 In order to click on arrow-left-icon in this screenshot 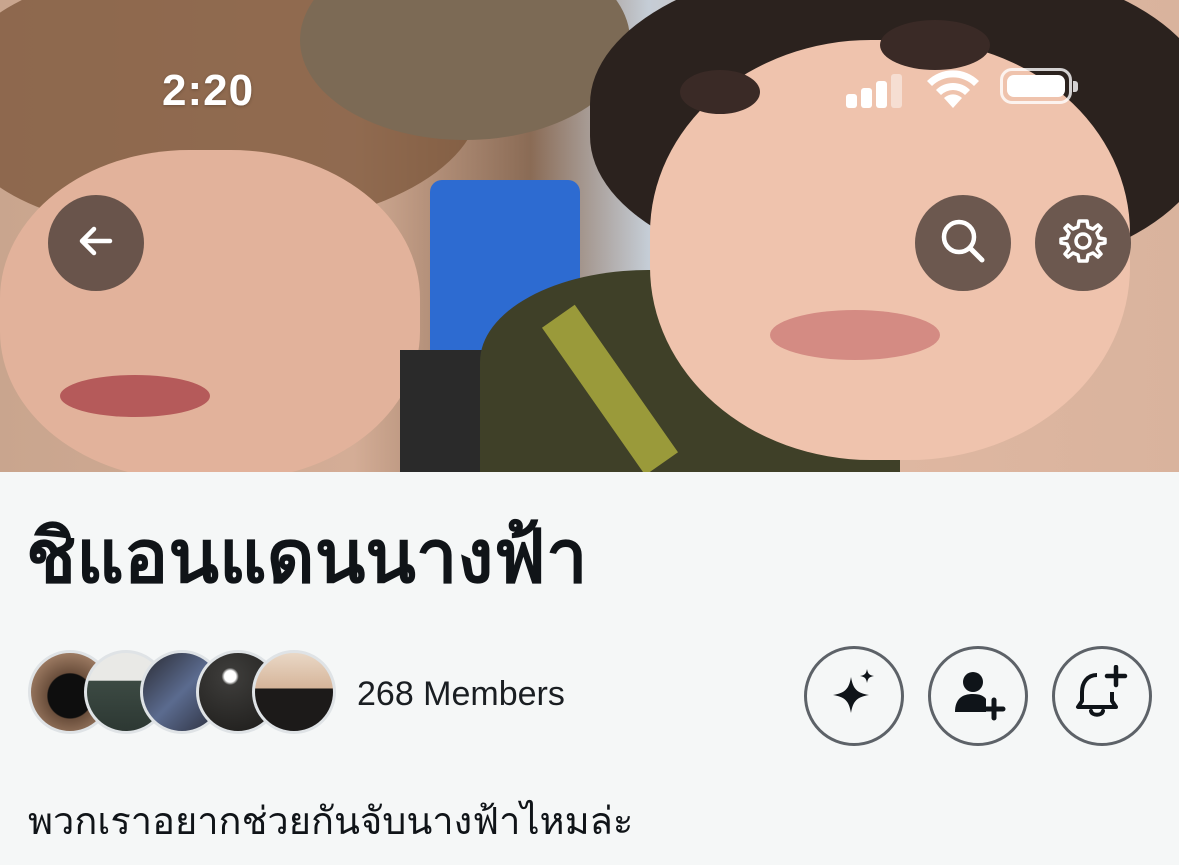, I will do `click(96, 243)`.